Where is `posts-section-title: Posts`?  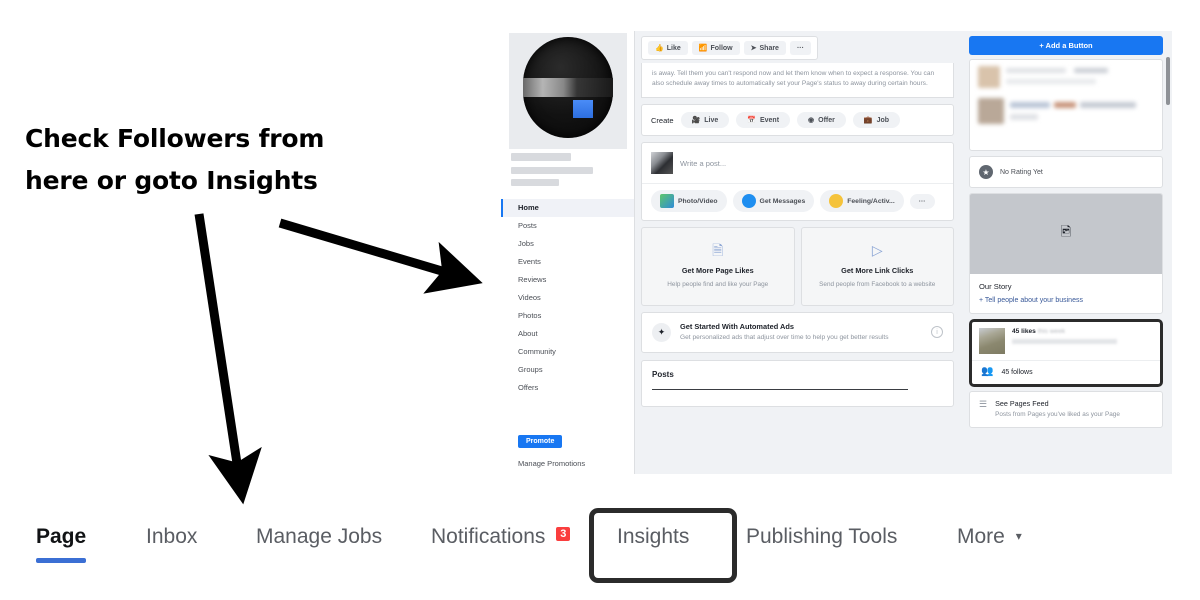
posts-section-title: Posts is located at coordinates (663, 374).